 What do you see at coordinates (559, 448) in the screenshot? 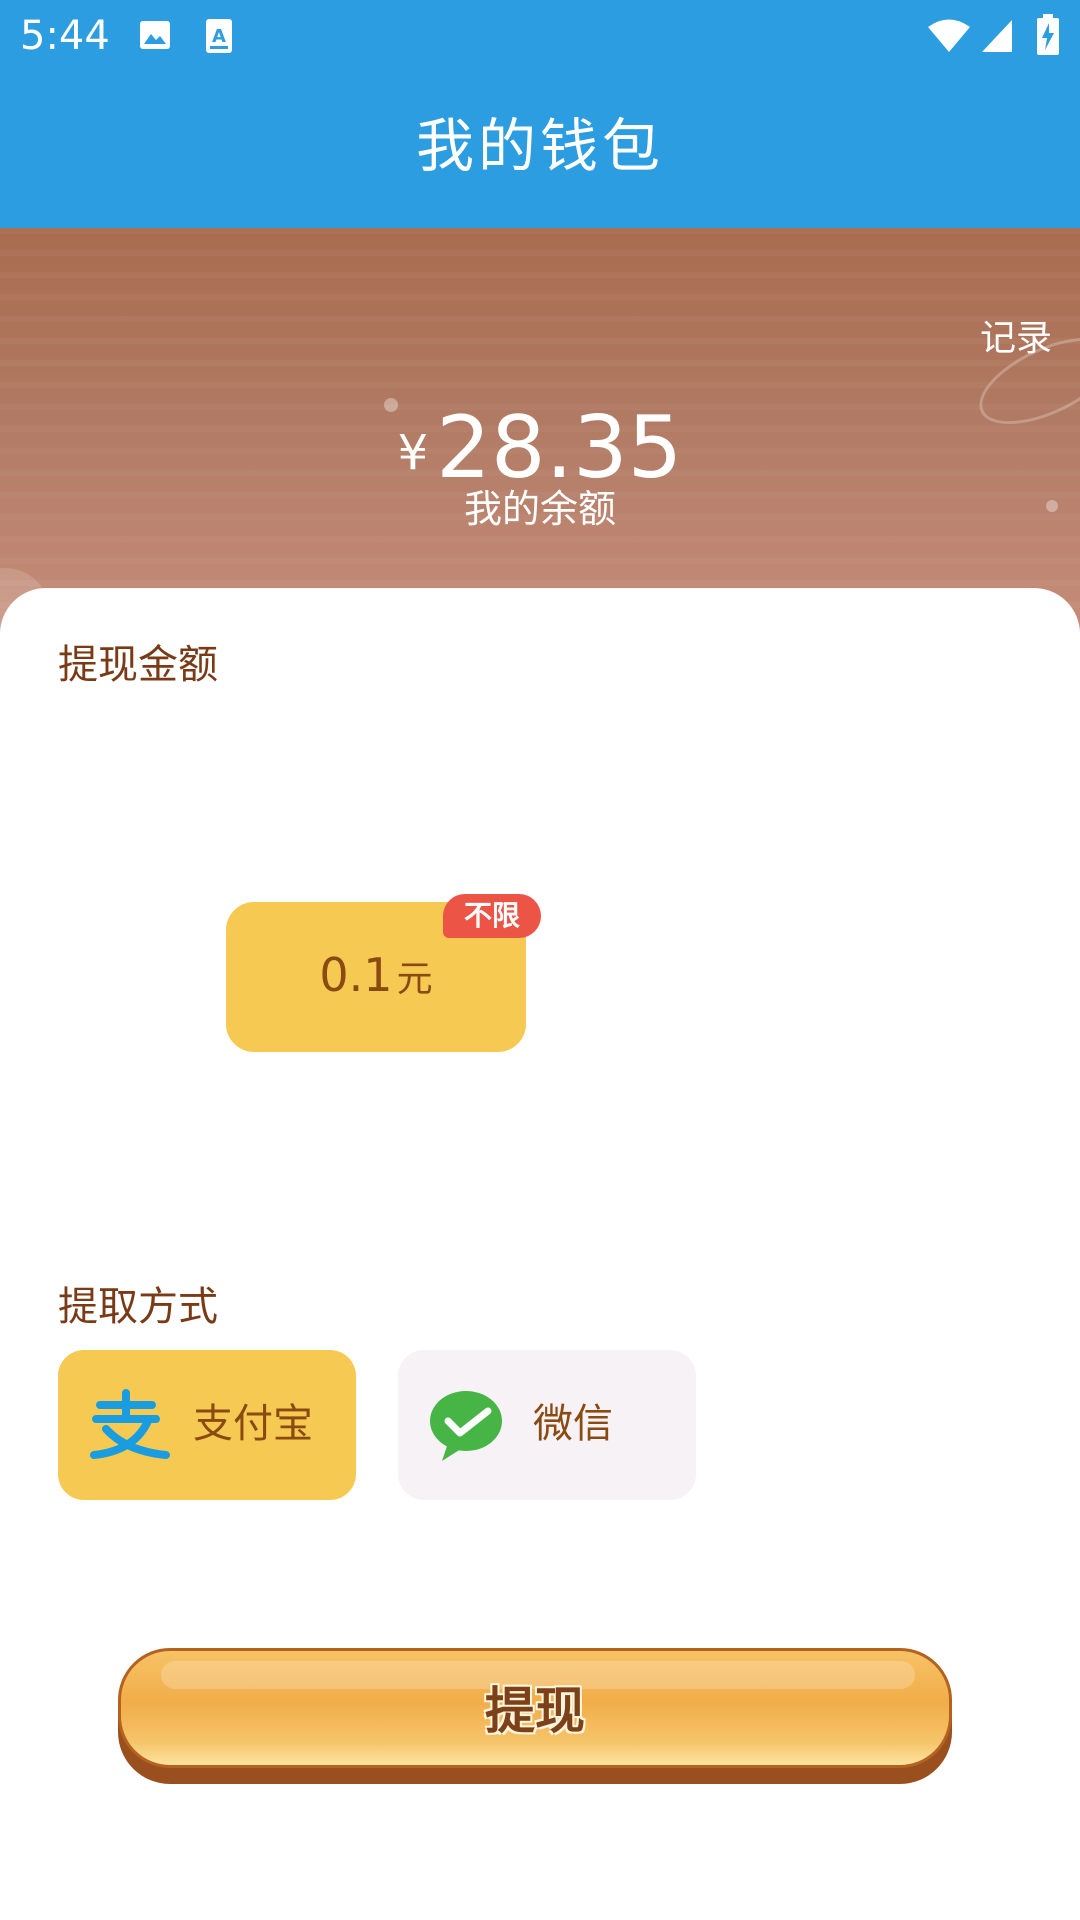
I see `balance-value: 28.35` at bounding box center [559, 448].